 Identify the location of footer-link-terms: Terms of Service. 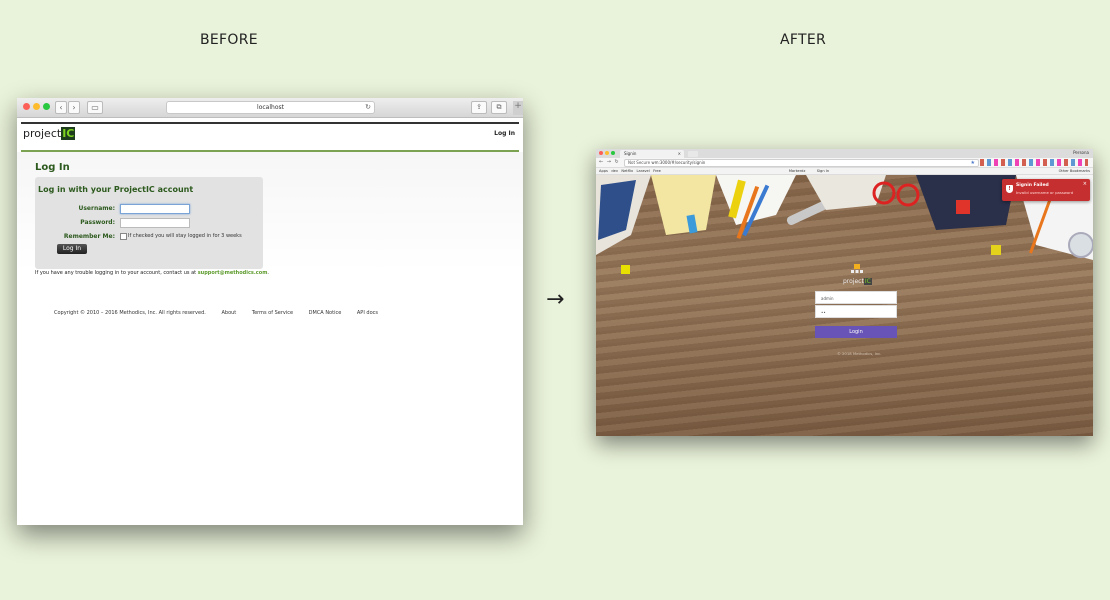
(272, 313).